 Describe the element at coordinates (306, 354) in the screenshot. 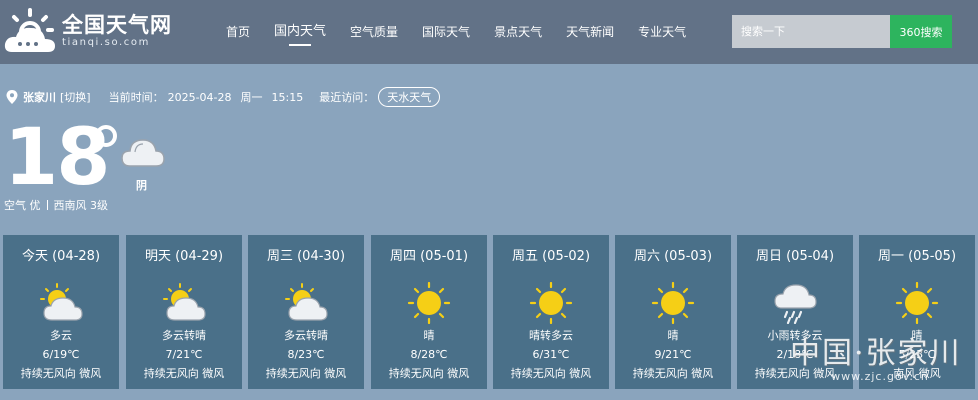

I see `forecast-temperature: 8/23℃` at that location.